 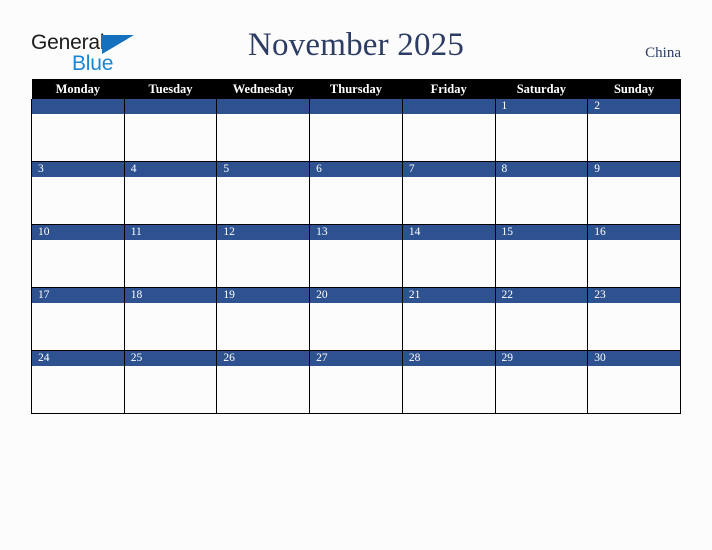 I want to click on day-cell: 24, so click(x=78, y=382).